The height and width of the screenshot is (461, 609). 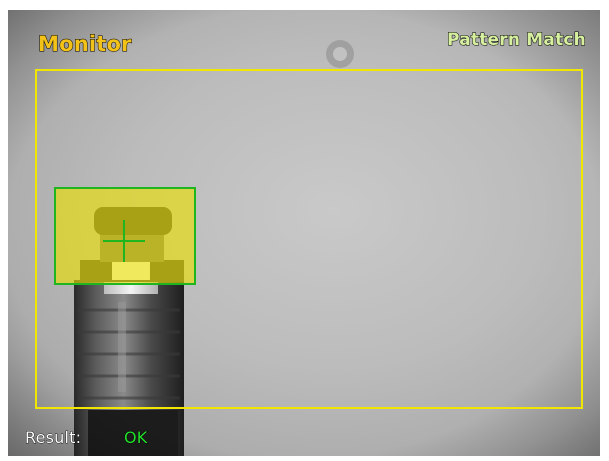 What do you see at coordinates (136, 438) in the screenshot?
I see `result-value: OK` at bounding box center [136, 438].